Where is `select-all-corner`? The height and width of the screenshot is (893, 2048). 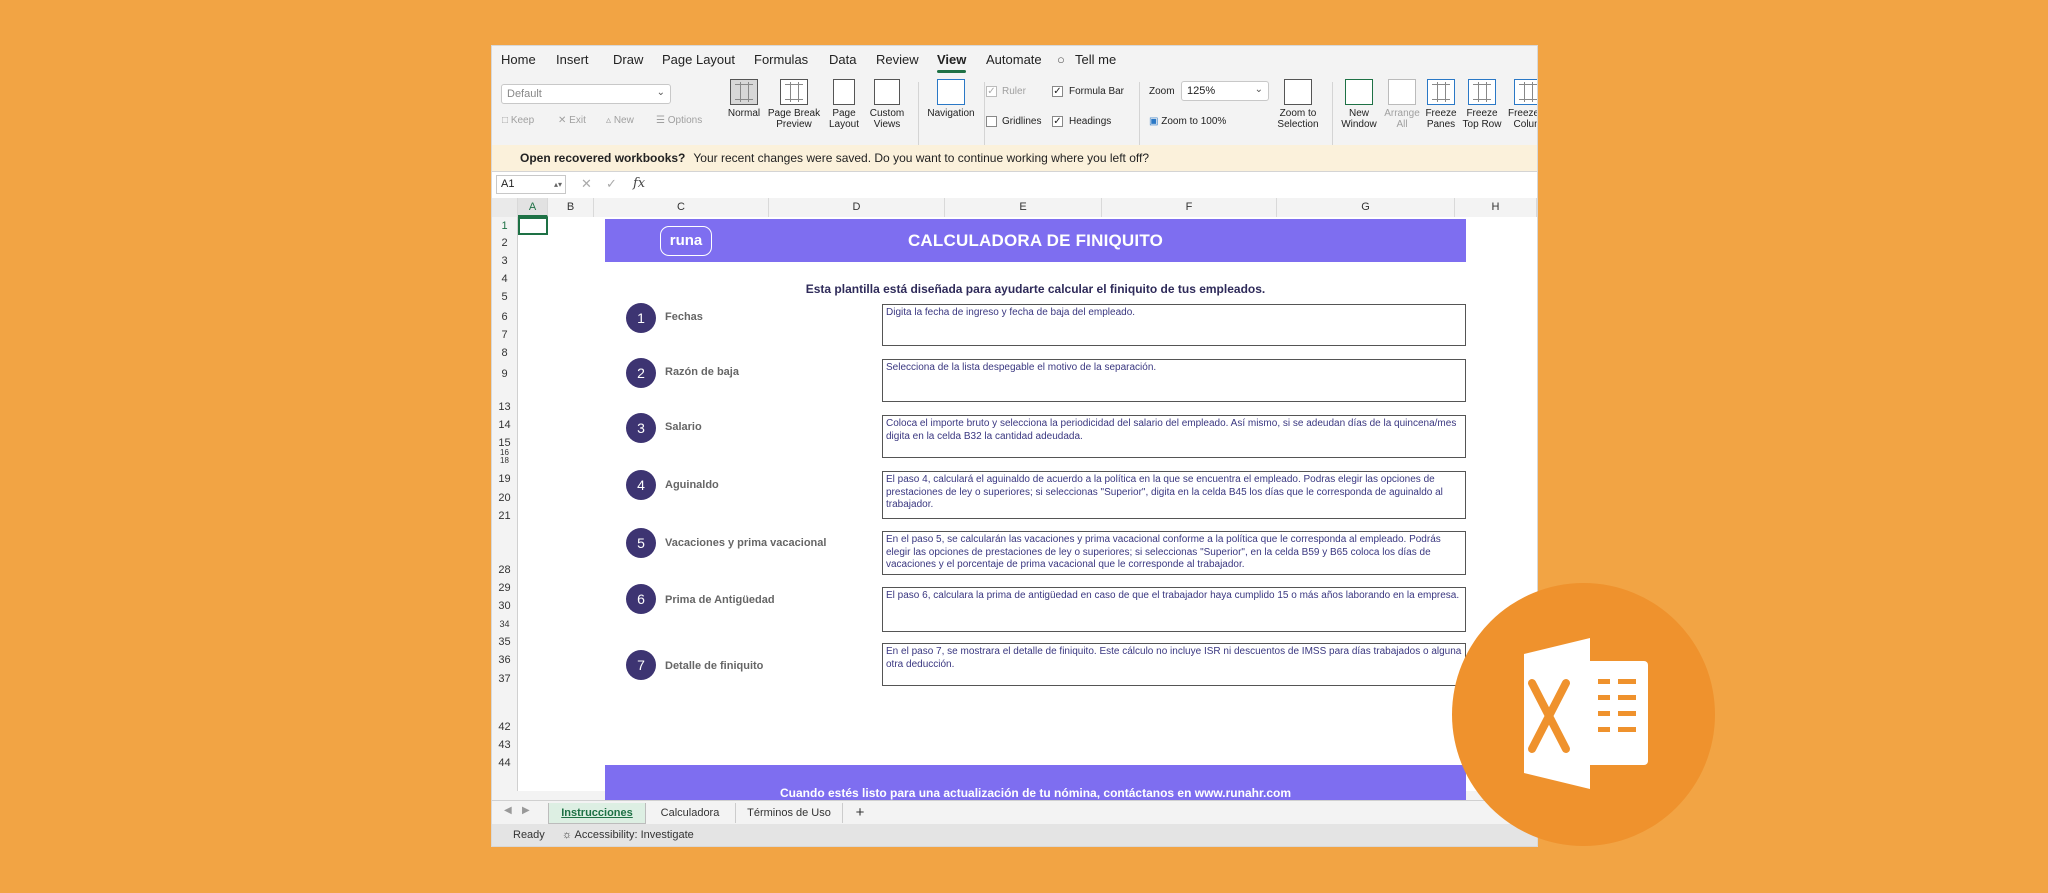
select-all-corner is located at coordinates (505, 207).